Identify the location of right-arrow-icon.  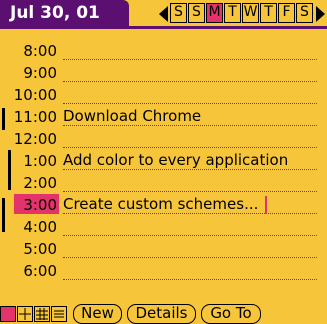
(320, 14).